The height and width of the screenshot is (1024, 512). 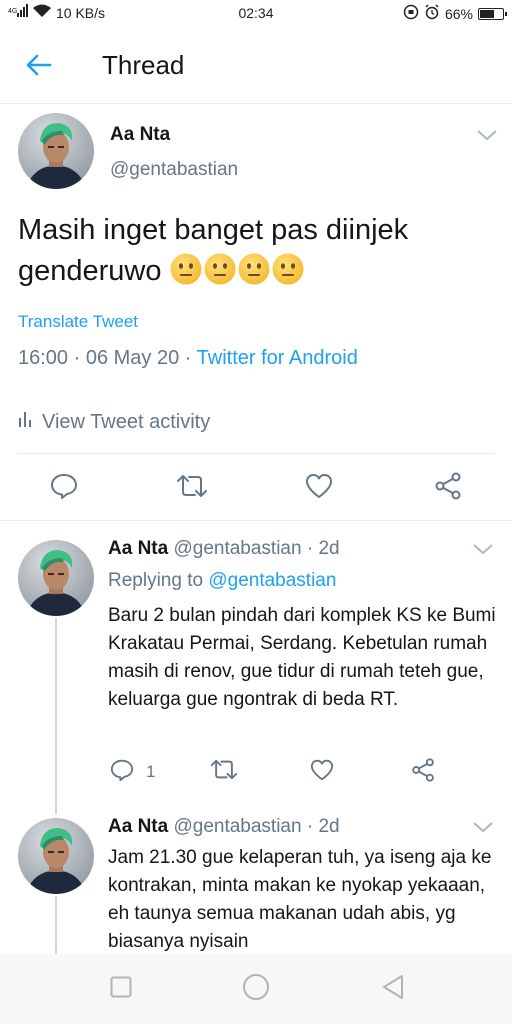 What do you see at coordinates (26, 422) in the screenshot?
I see `bar-chart-icon` at bounding box center [26, 422].